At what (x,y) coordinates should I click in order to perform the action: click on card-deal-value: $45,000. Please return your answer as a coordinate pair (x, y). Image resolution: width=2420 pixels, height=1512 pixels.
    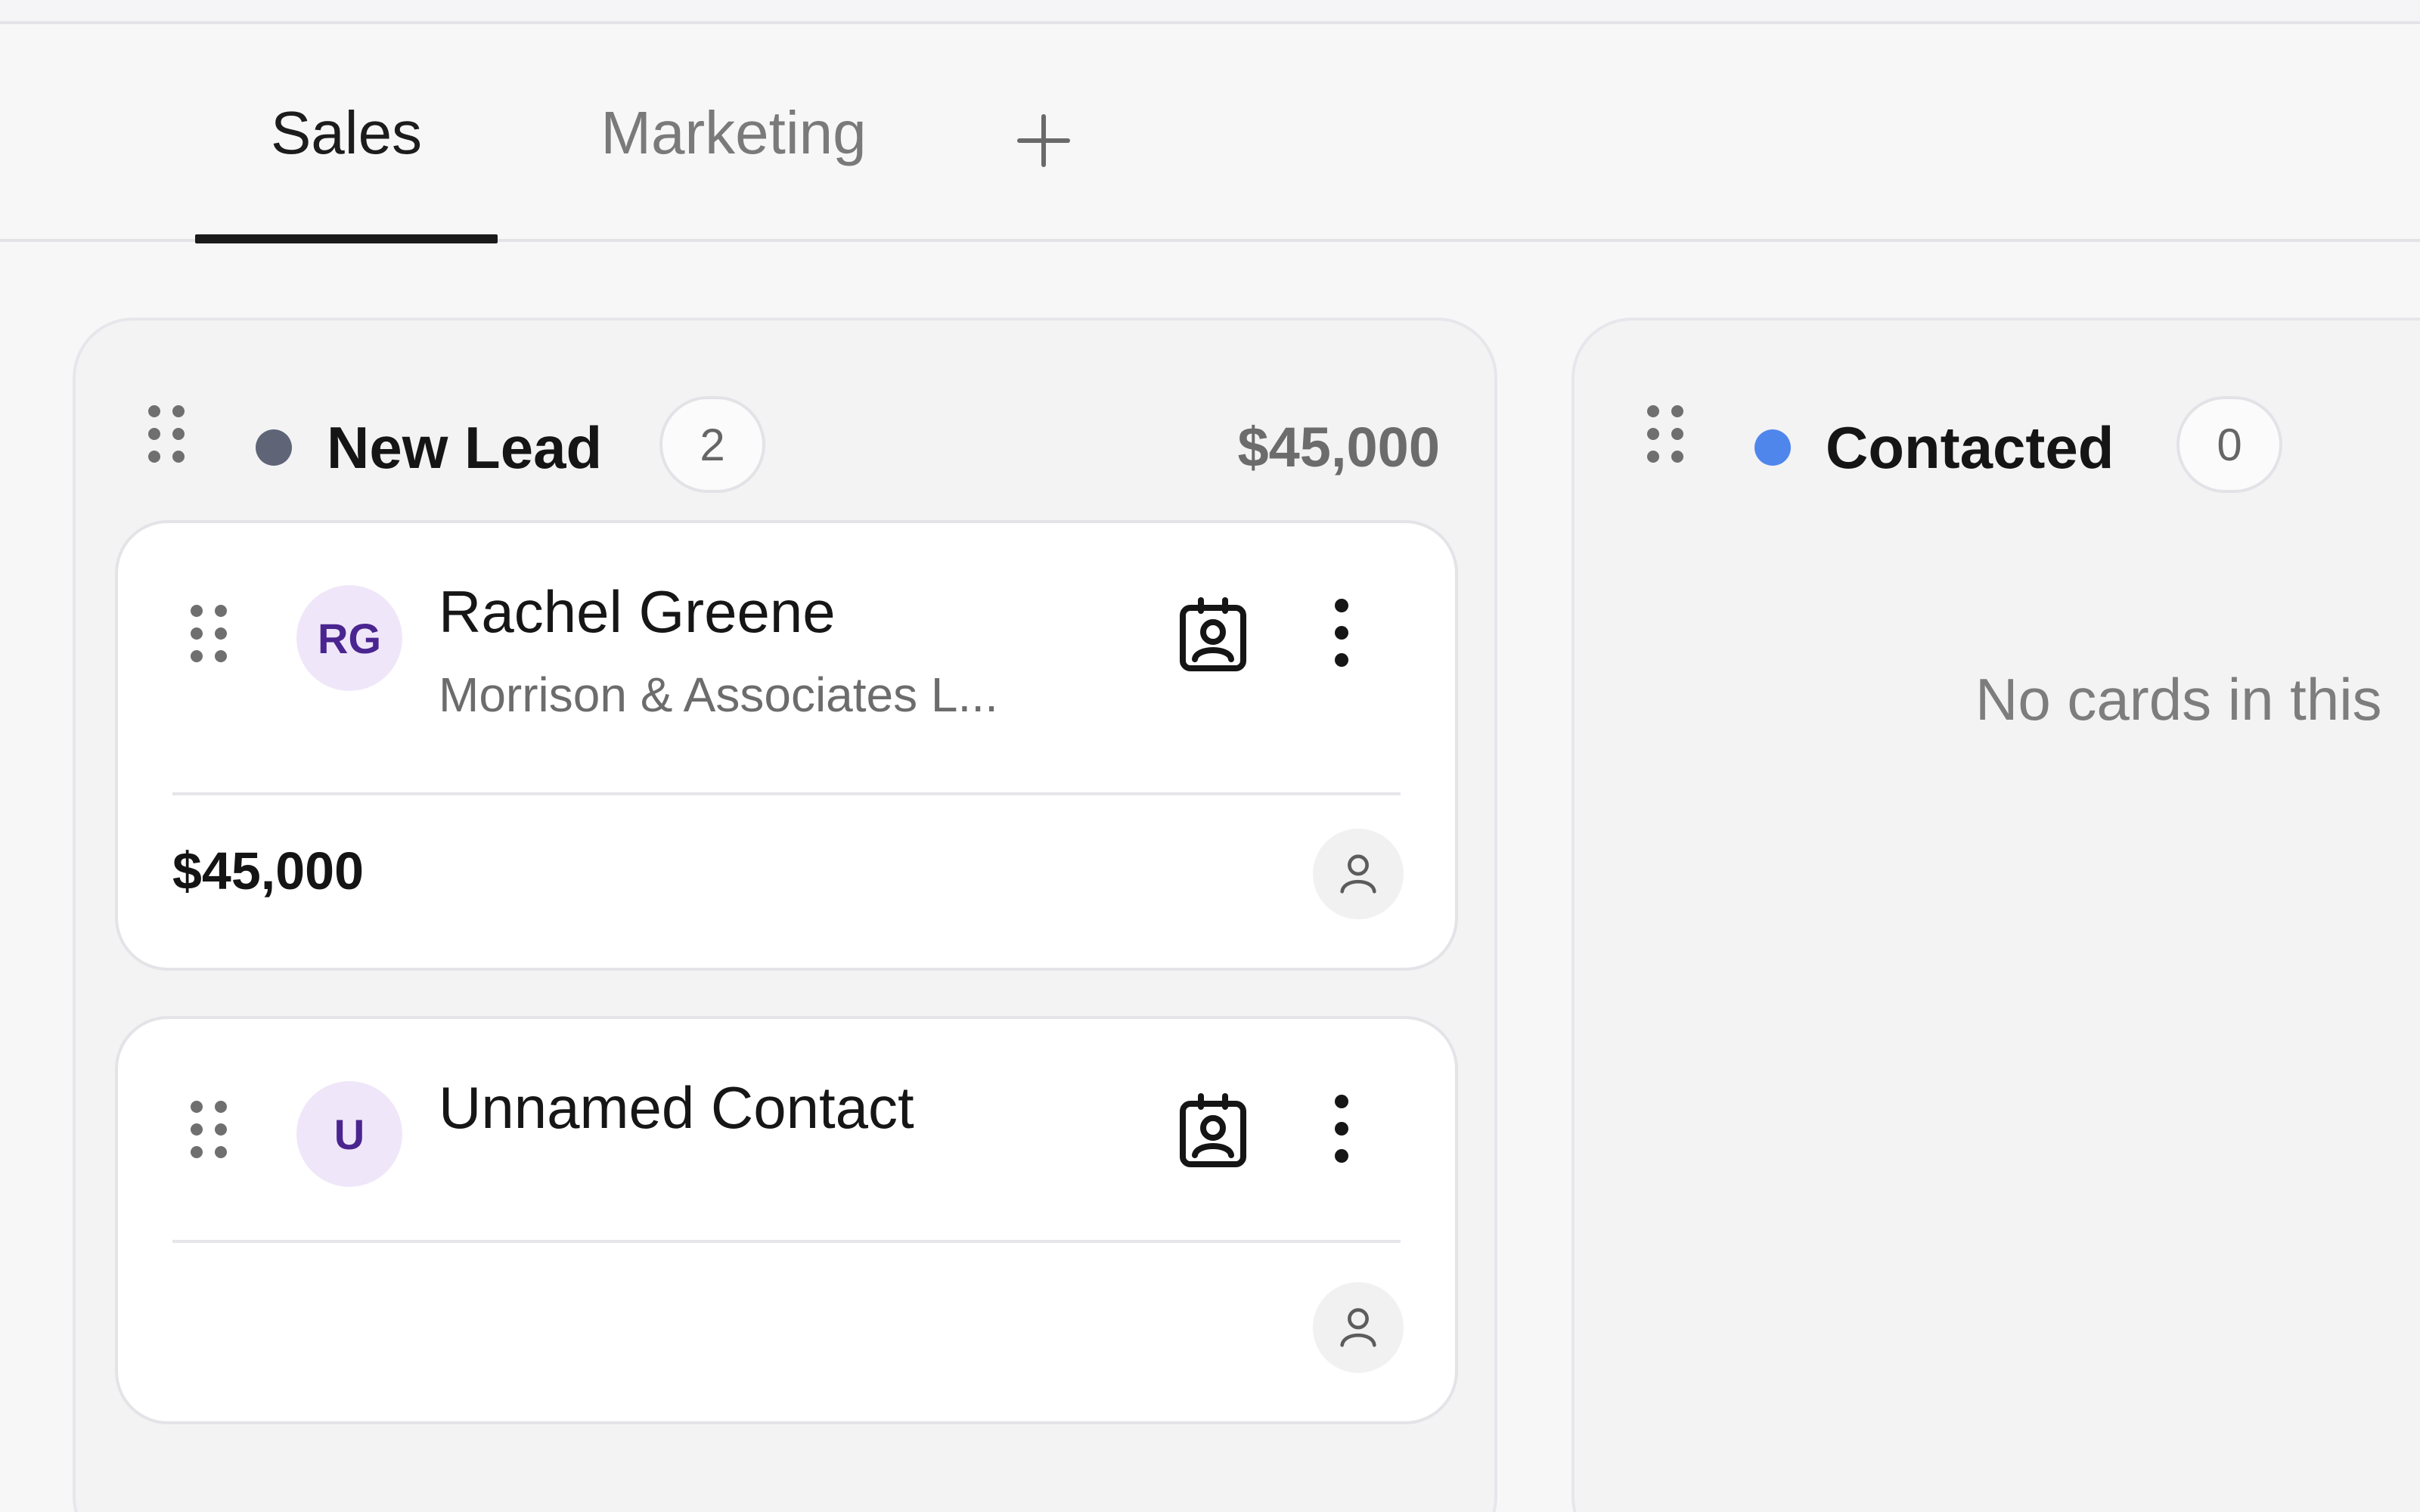
    Looking at the image, I should click on (268, 870).